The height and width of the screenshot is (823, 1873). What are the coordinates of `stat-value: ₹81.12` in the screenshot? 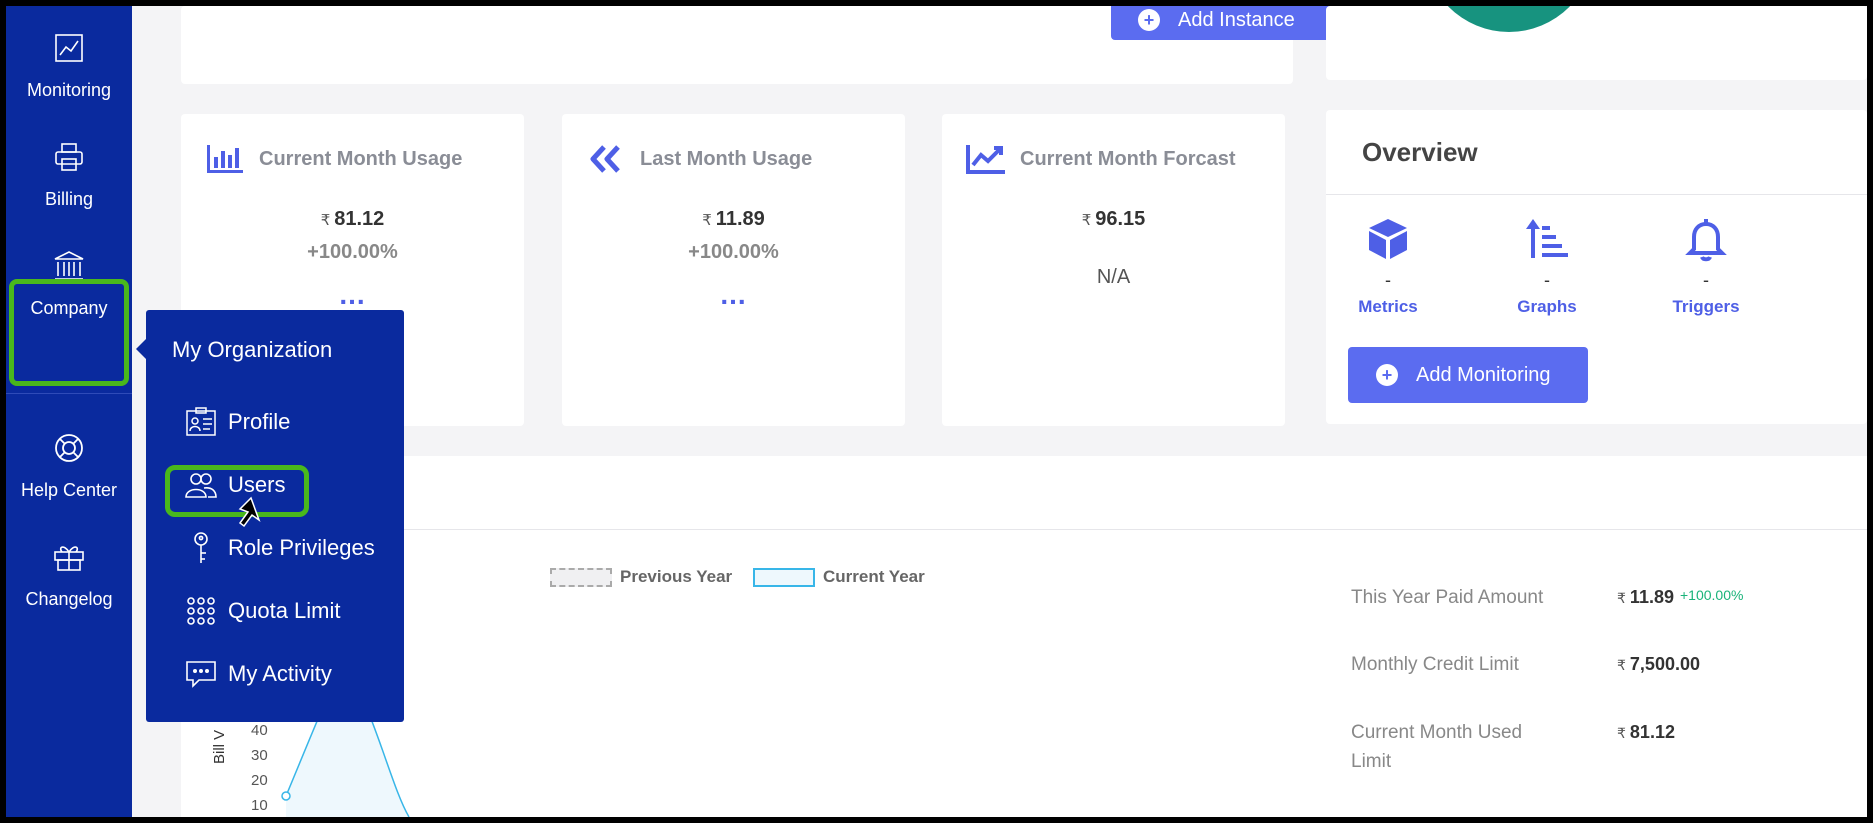 It's located at (352, 219).